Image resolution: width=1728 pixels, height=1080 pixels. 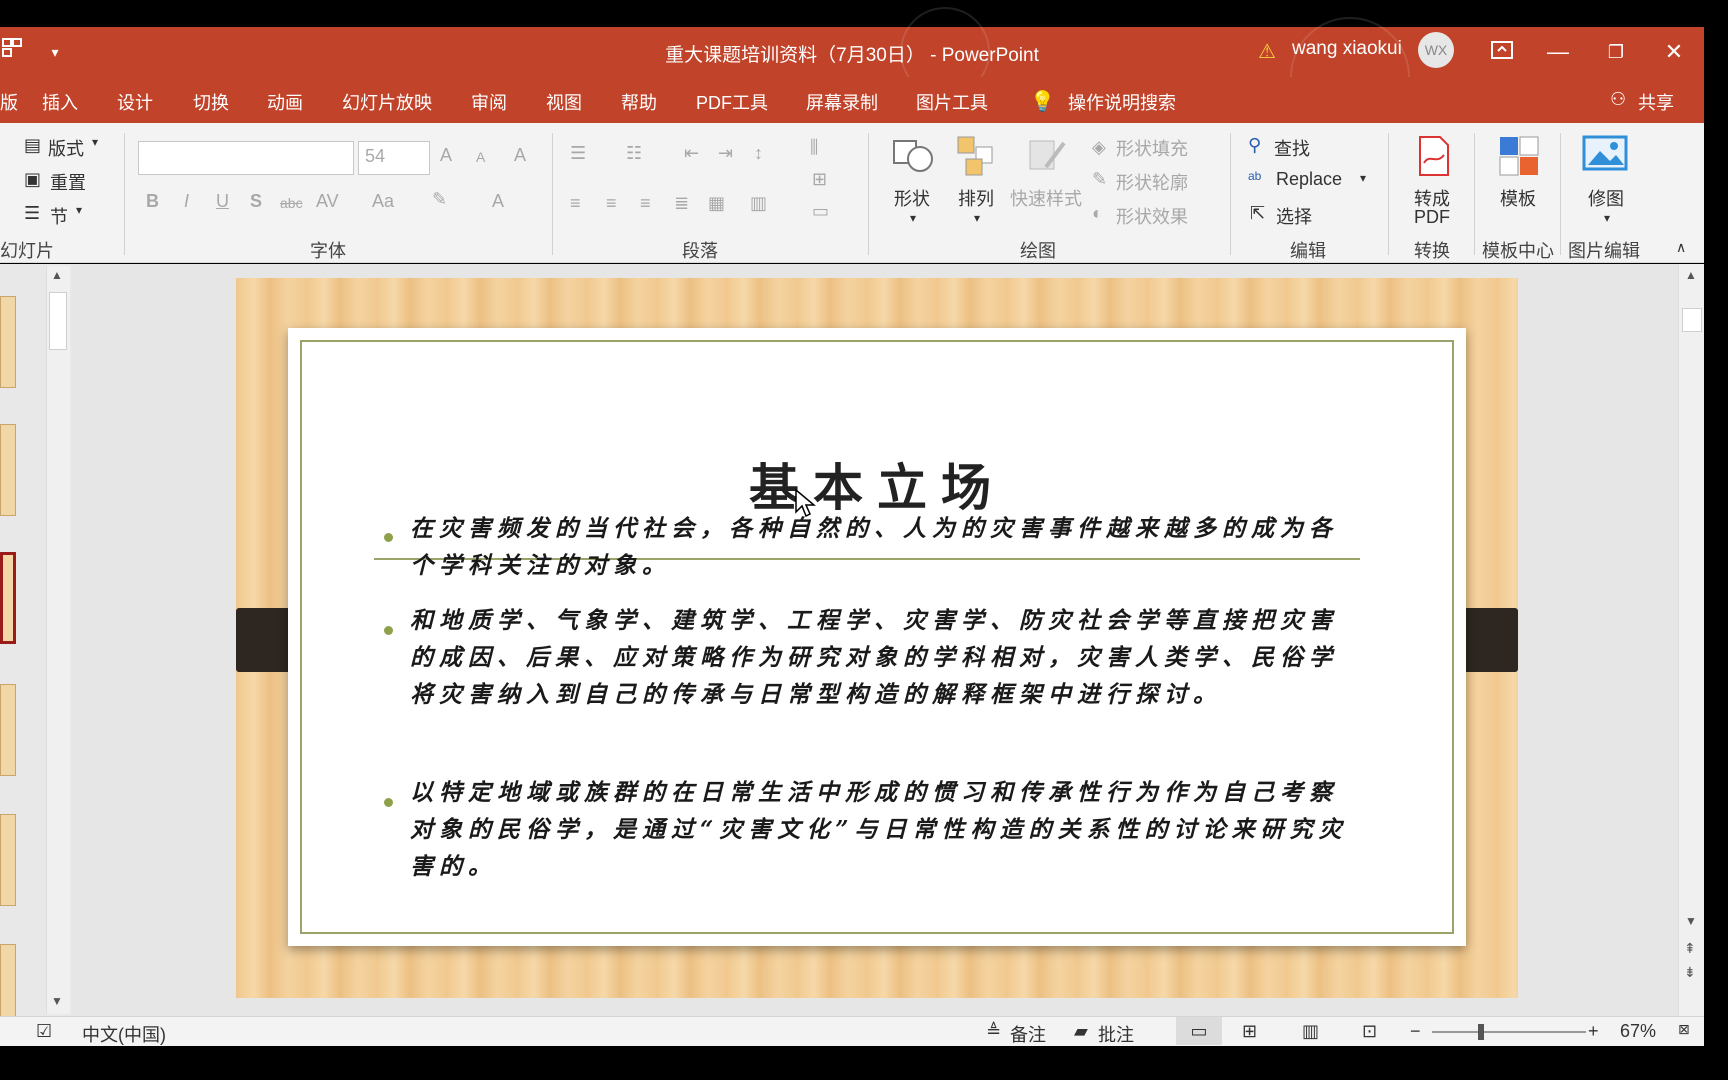 I want to click on image-edit-icon, so click(x=1605, y=156).